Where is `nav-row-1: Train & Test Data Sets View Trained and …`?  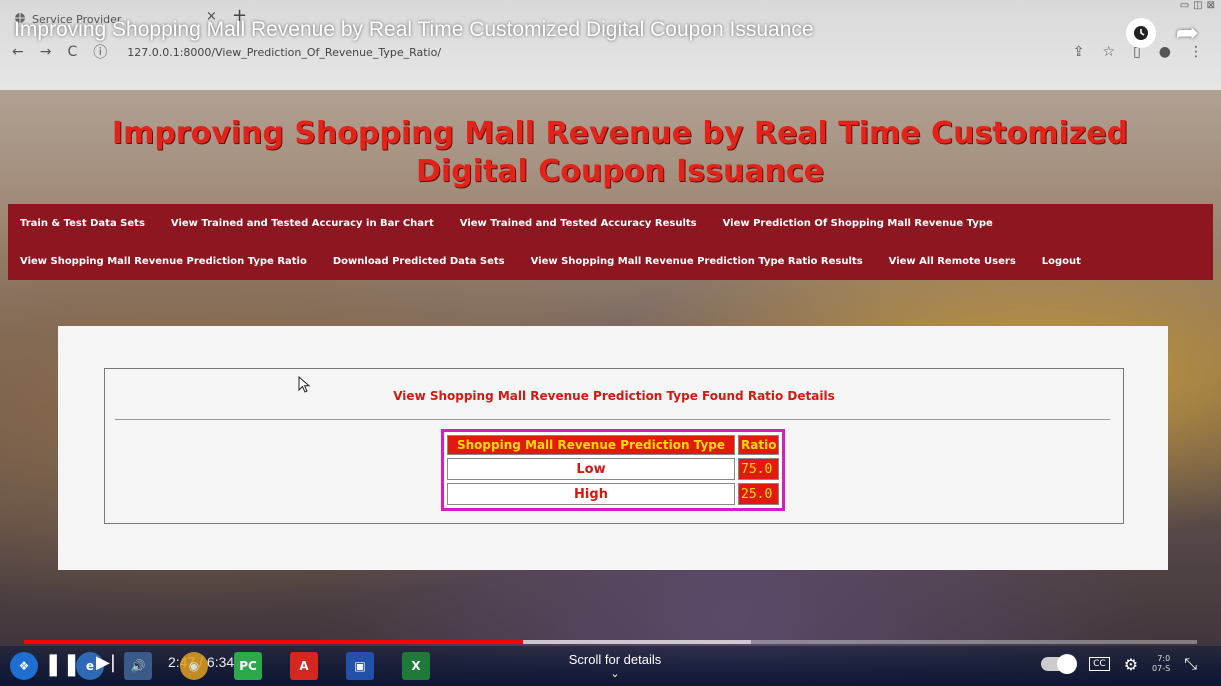 nav-row-1: Train & Test Data Sets View Trained and … is located at coordinates (610, 223).